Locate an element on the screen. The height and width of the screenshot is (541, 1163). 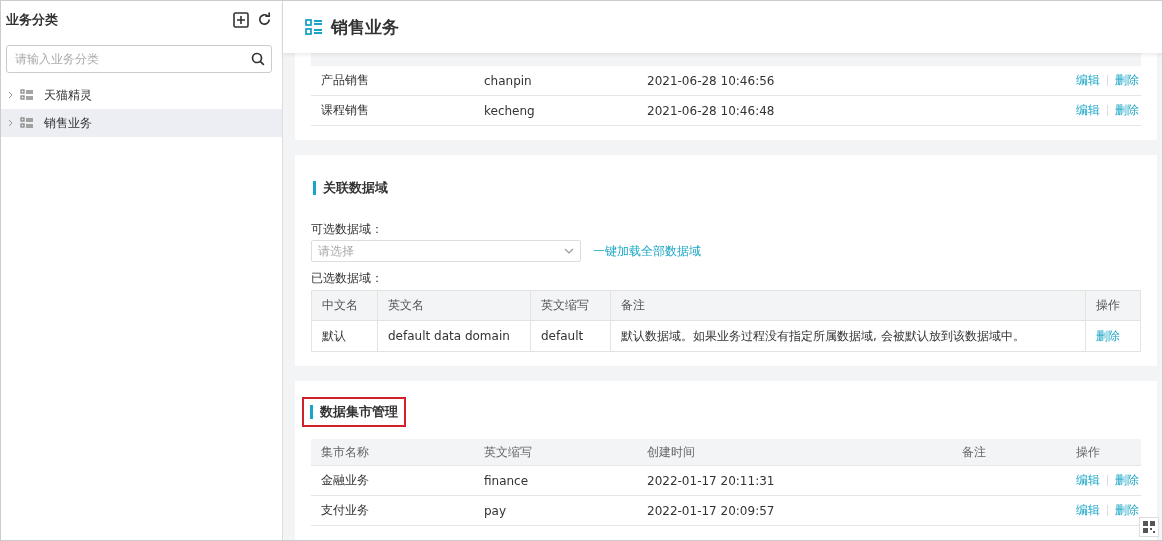
sidebar-title: 业务分类 is located at coordinates (32, 20).